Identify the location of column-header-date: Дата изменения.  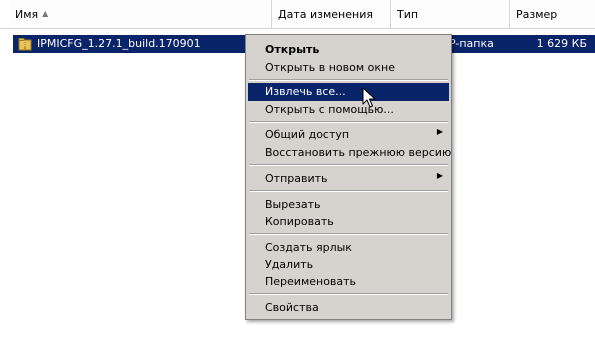
(331, 14).